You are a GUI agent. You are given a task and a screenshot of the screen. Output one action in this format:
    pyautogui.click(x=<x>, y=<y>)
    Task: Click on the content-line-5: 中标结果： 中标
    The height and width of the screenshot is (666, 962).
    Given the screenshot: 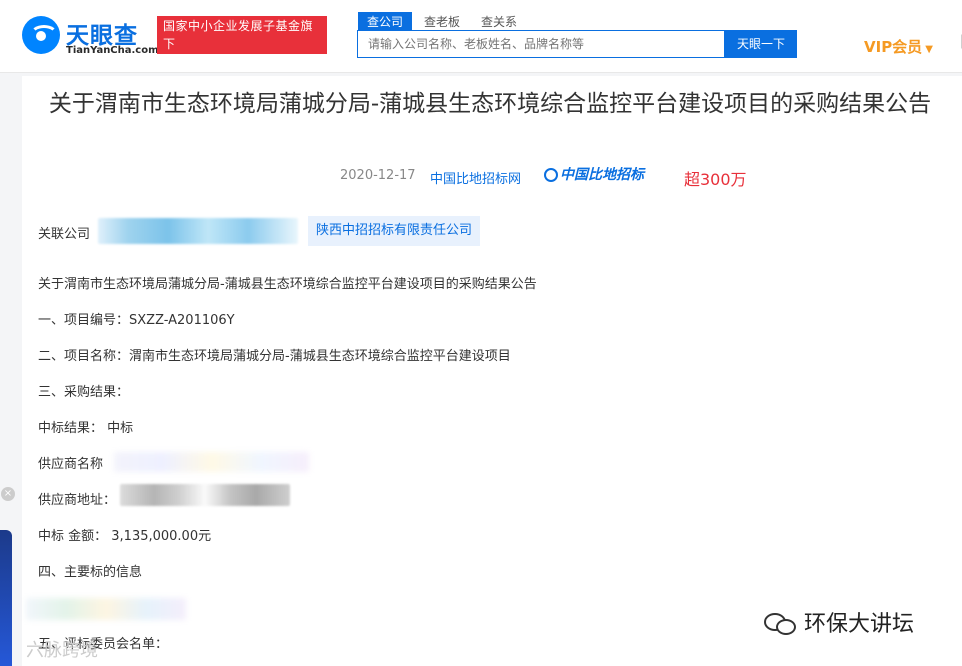 What is the action you would take?
    pyautogui.click(x=86, y=428)
    